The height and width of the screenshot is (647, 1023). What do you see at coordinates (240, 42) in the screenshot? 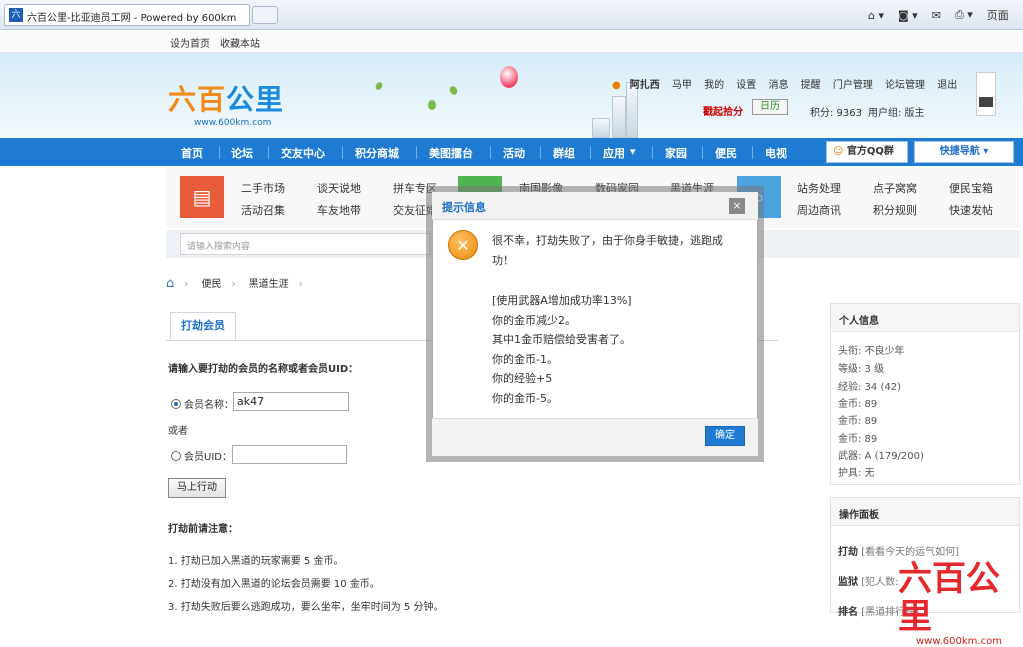
I see `bookmark-link: 收藏本站` at bounding box center [240, 42].